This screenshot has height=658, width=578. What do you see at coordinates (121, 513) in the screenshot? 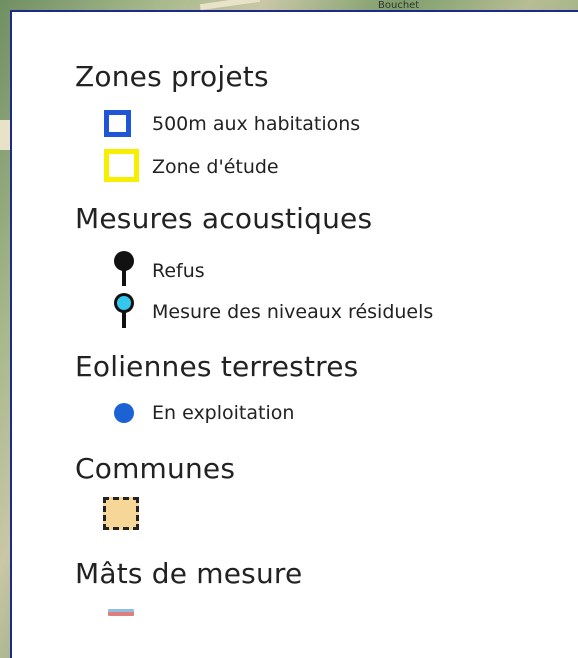
I see `dashed-square-icon` at bounding box center [121, 513].